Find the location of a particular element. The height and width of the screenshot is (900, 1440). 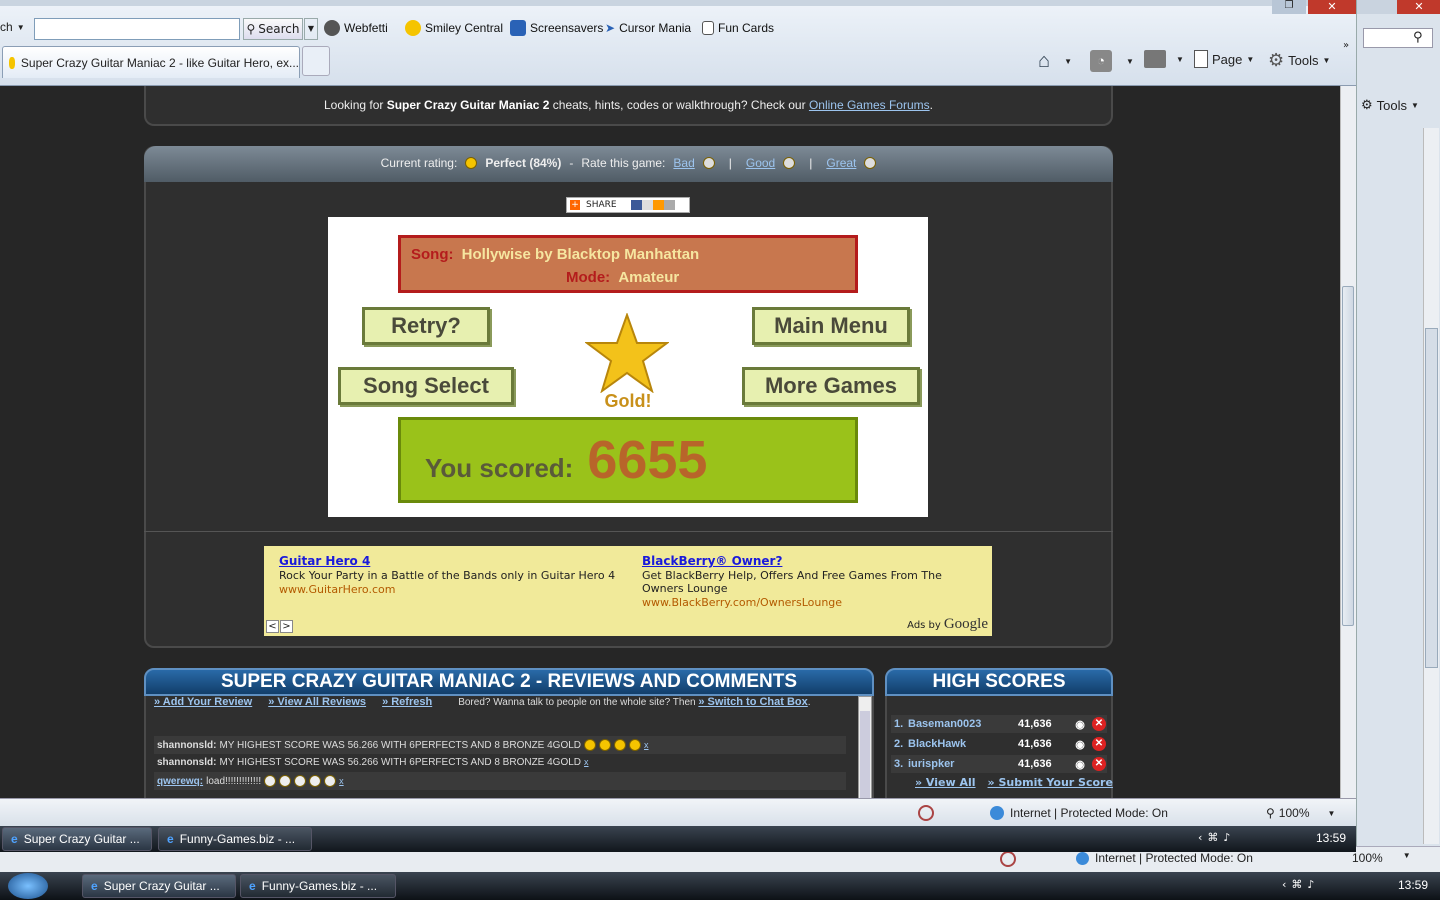

view-all-reviews-link: » View All Reviews is located at coordinates (317, 702).